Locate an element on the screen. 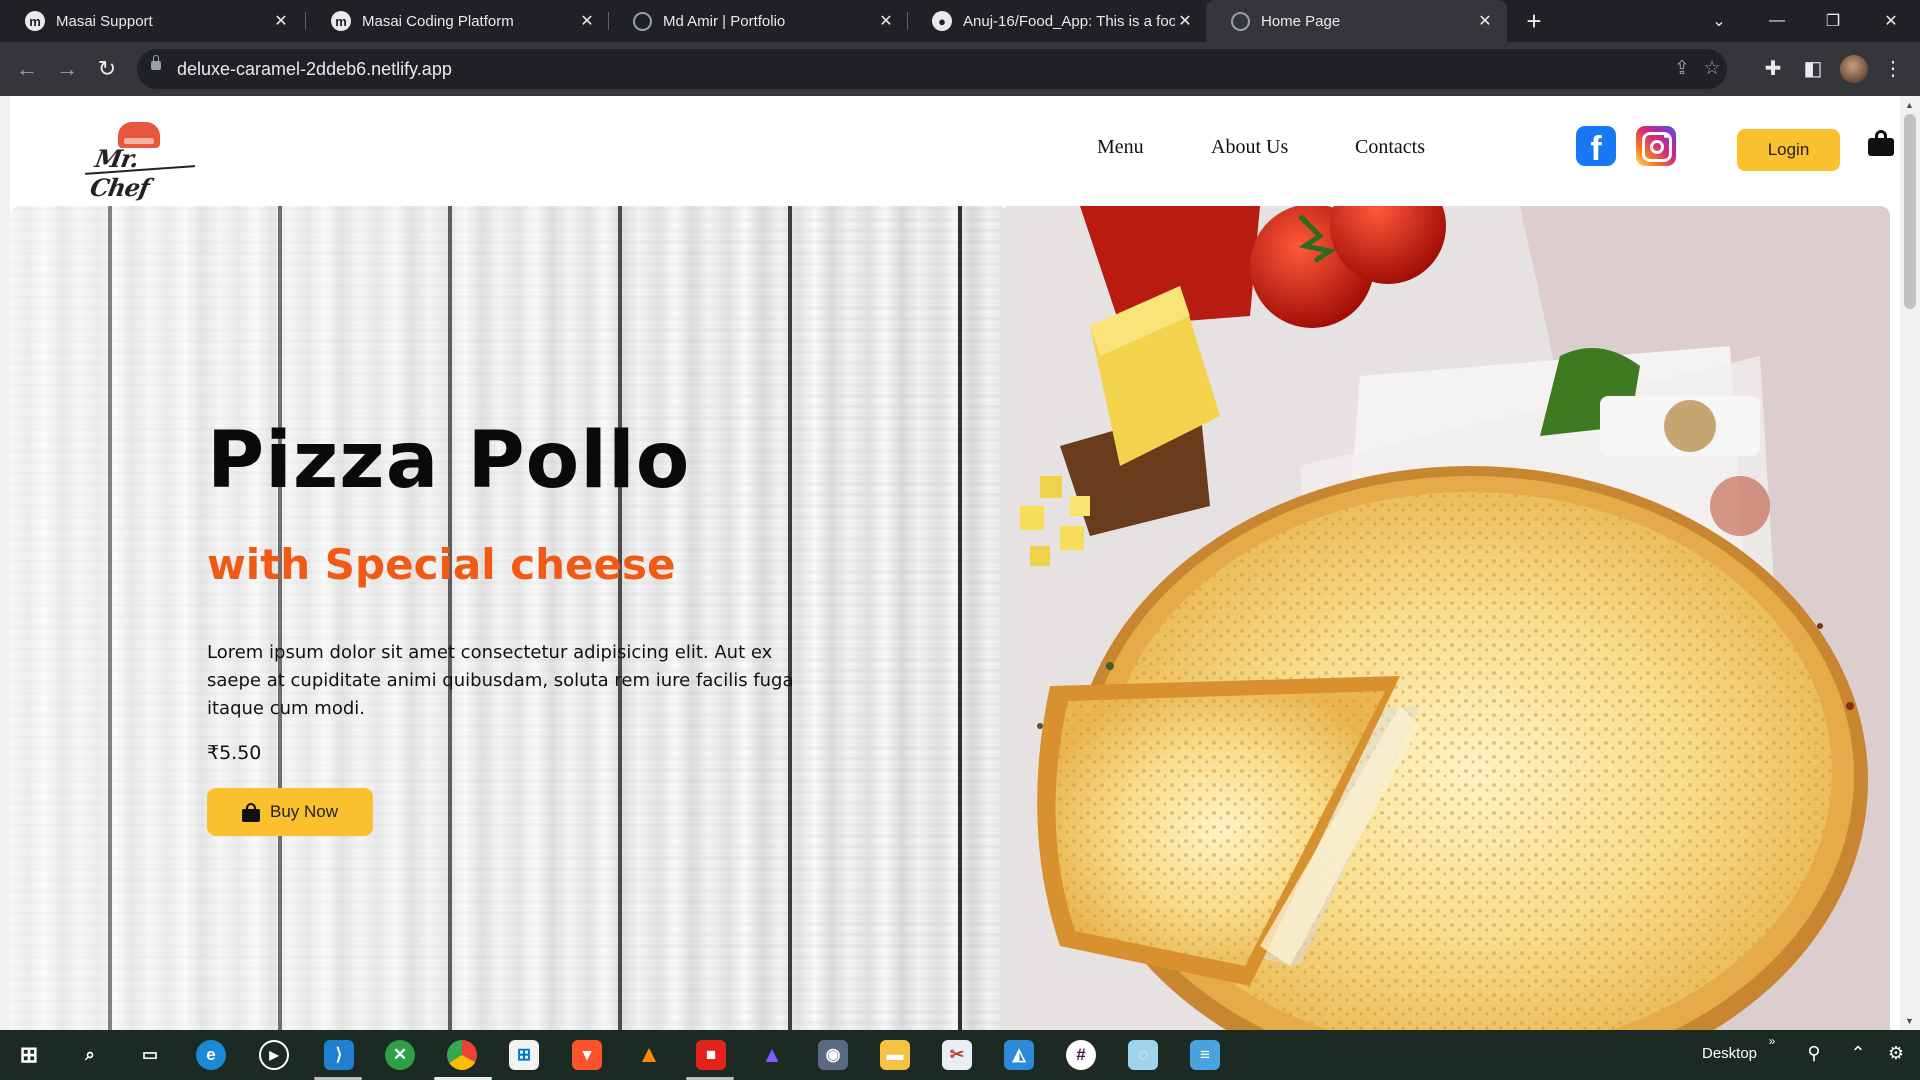  scroll-down-icon: ▼ is located at coordinates (1909, 1021).